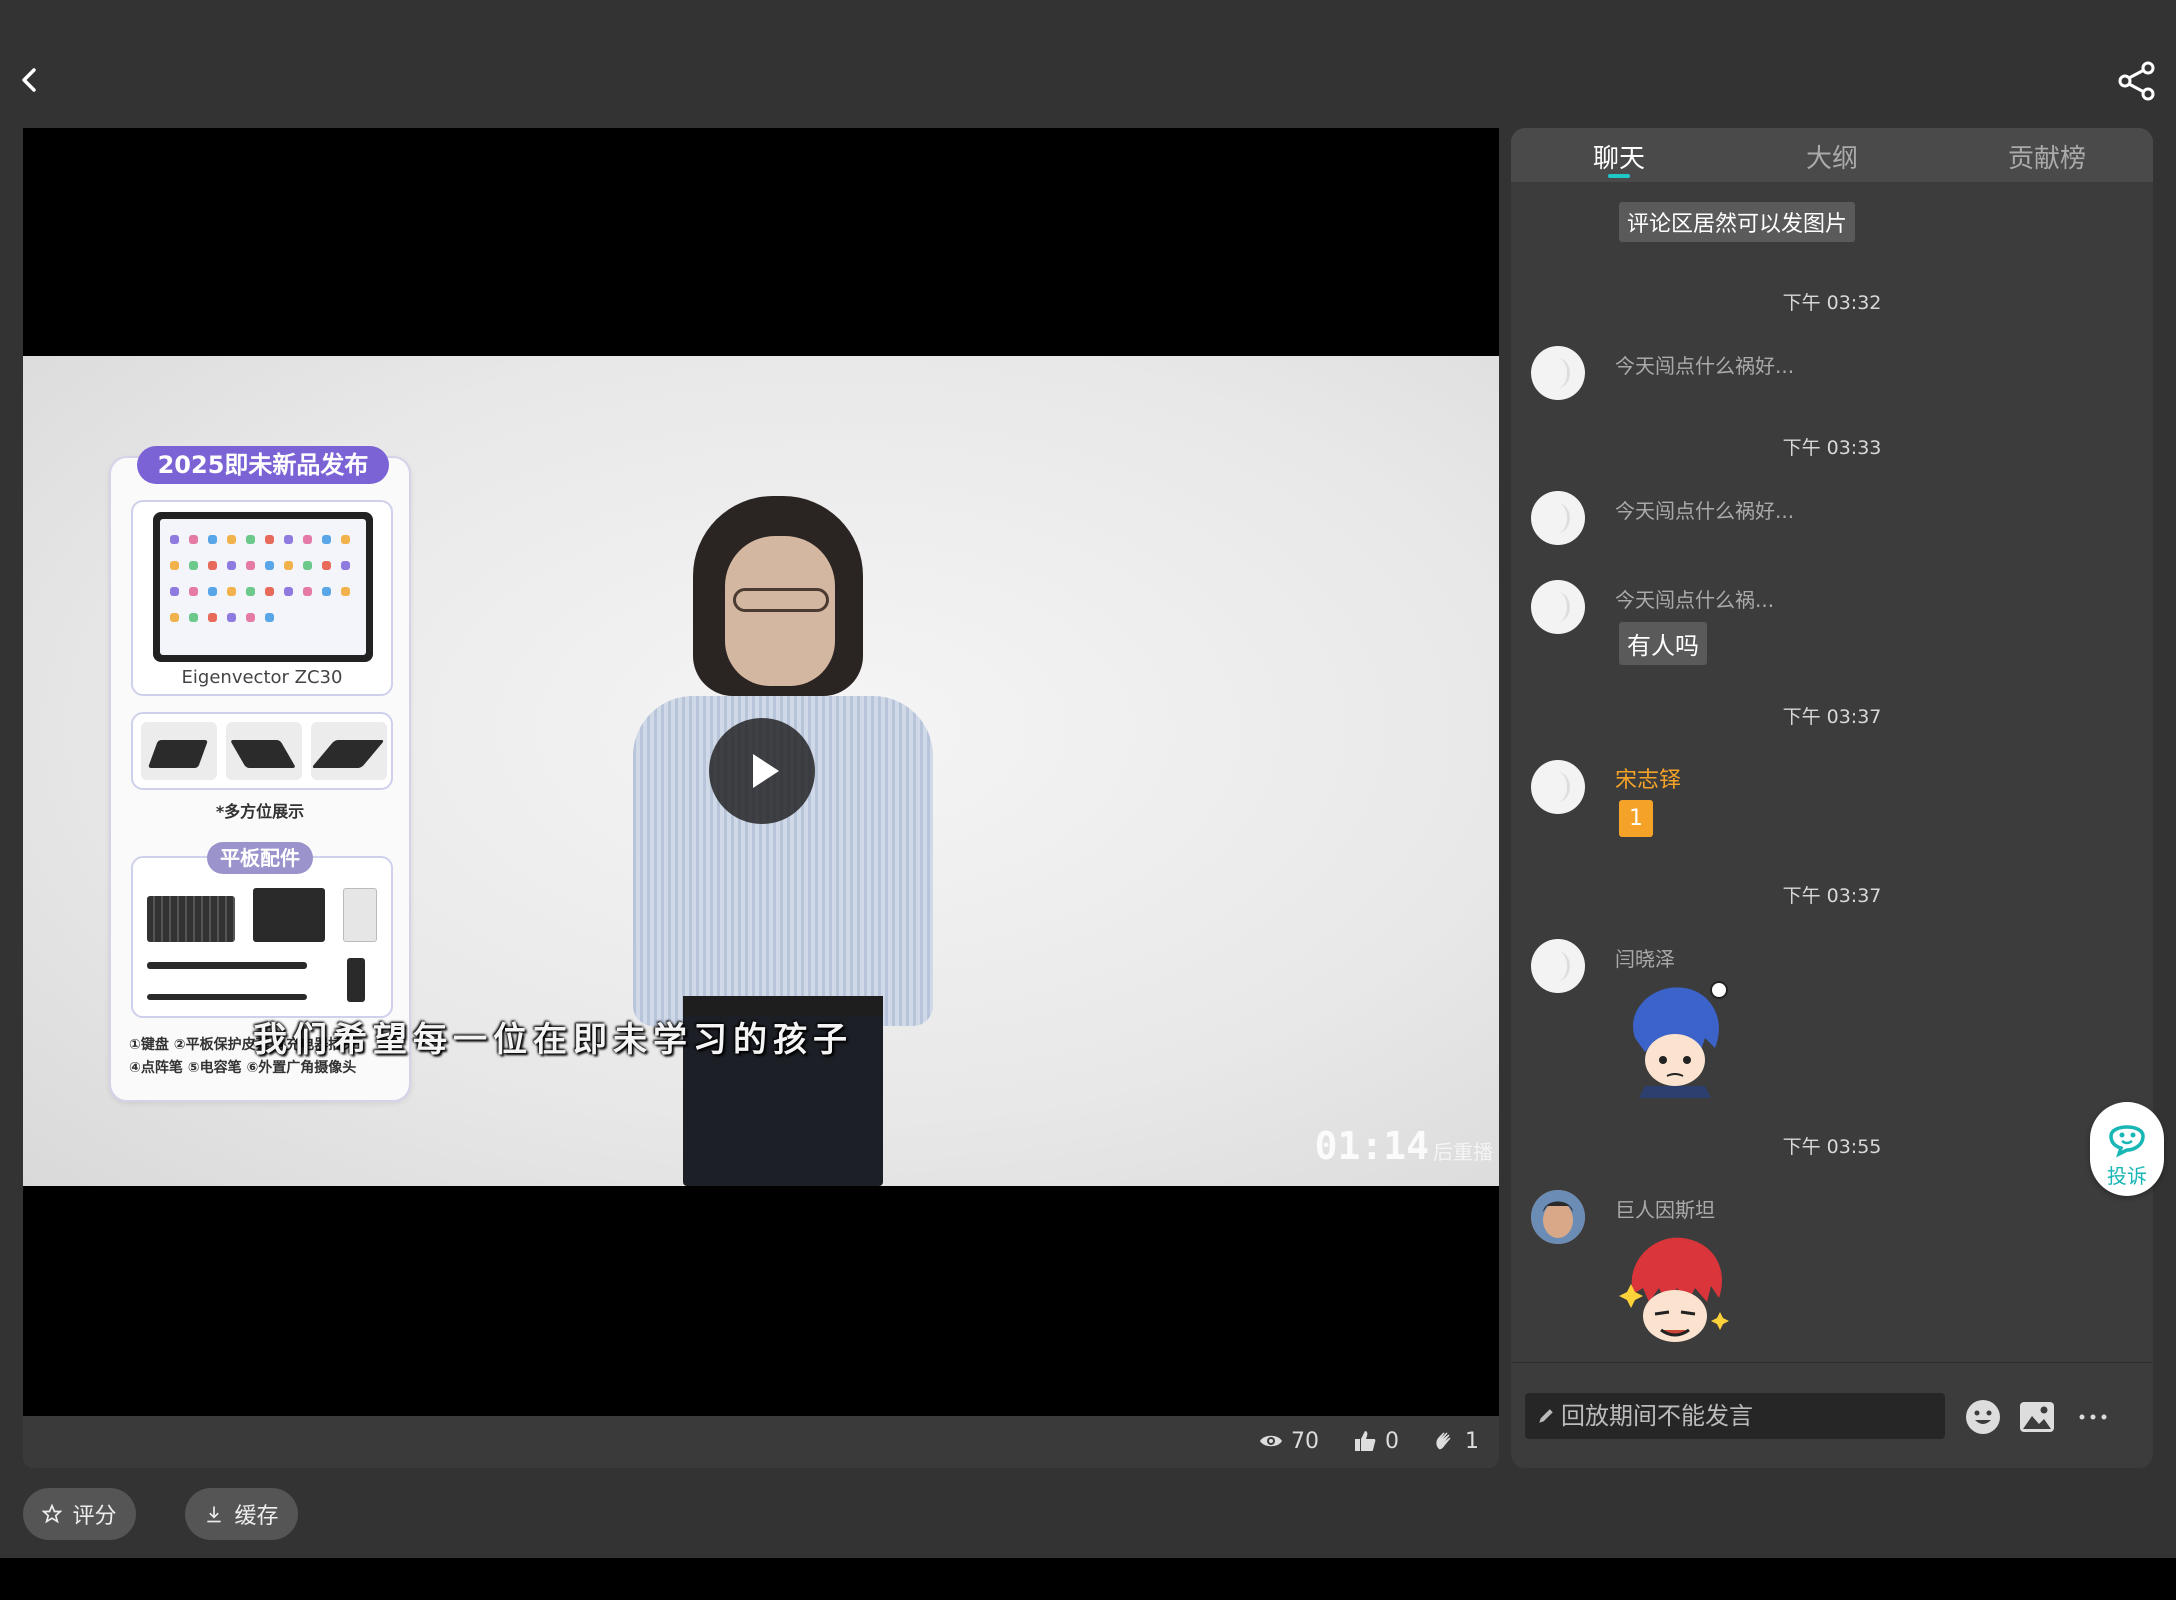 The image size is (2176, 1600). Describe the element at coordinates (2127, 1141) in the screenshot. I see `report-bot-icon` at that location.